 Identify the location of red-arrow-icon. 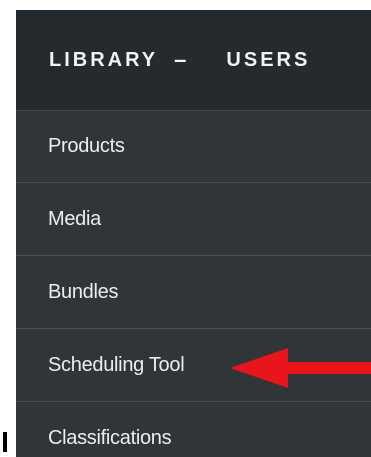
(300, 368).